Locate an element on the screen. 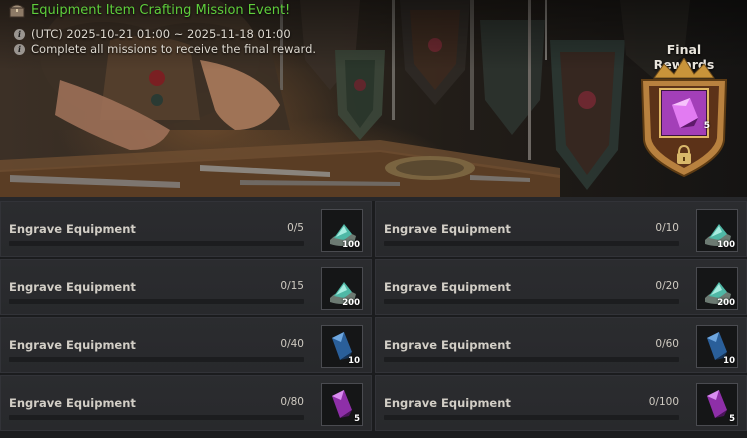  mission-card: Engrave Equipment 0/100 5 is located at coordinates (561, 403).